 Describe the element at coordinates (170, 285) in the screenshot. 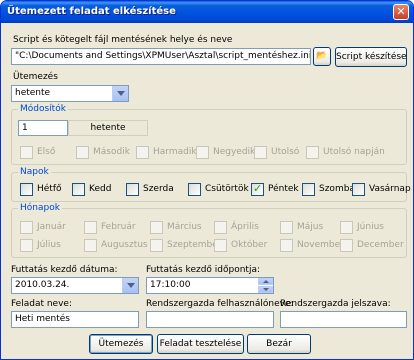

I see `start-time-value: 17:10:00` at that location.